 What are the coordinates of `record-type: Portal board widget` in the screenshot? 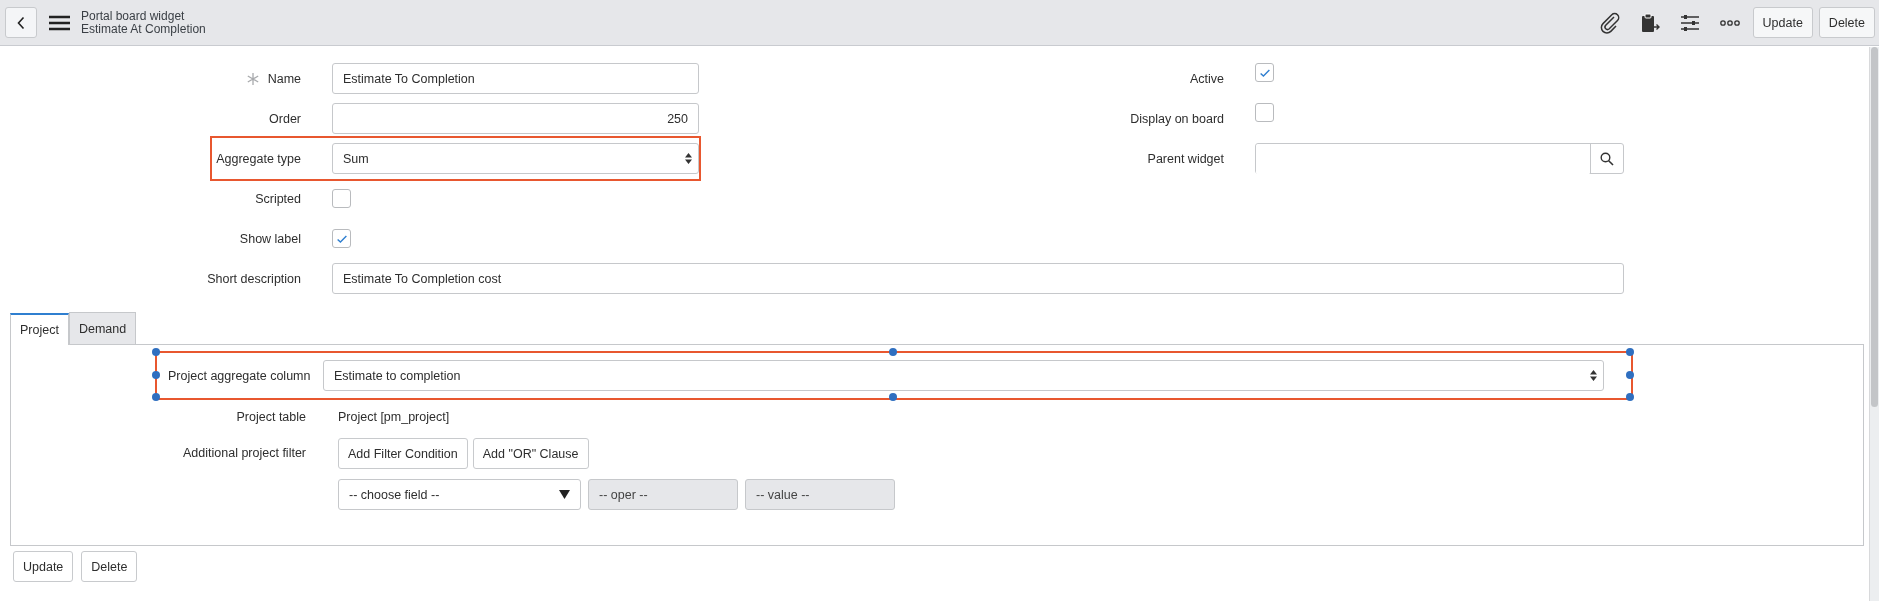 It's located at (133, 16).